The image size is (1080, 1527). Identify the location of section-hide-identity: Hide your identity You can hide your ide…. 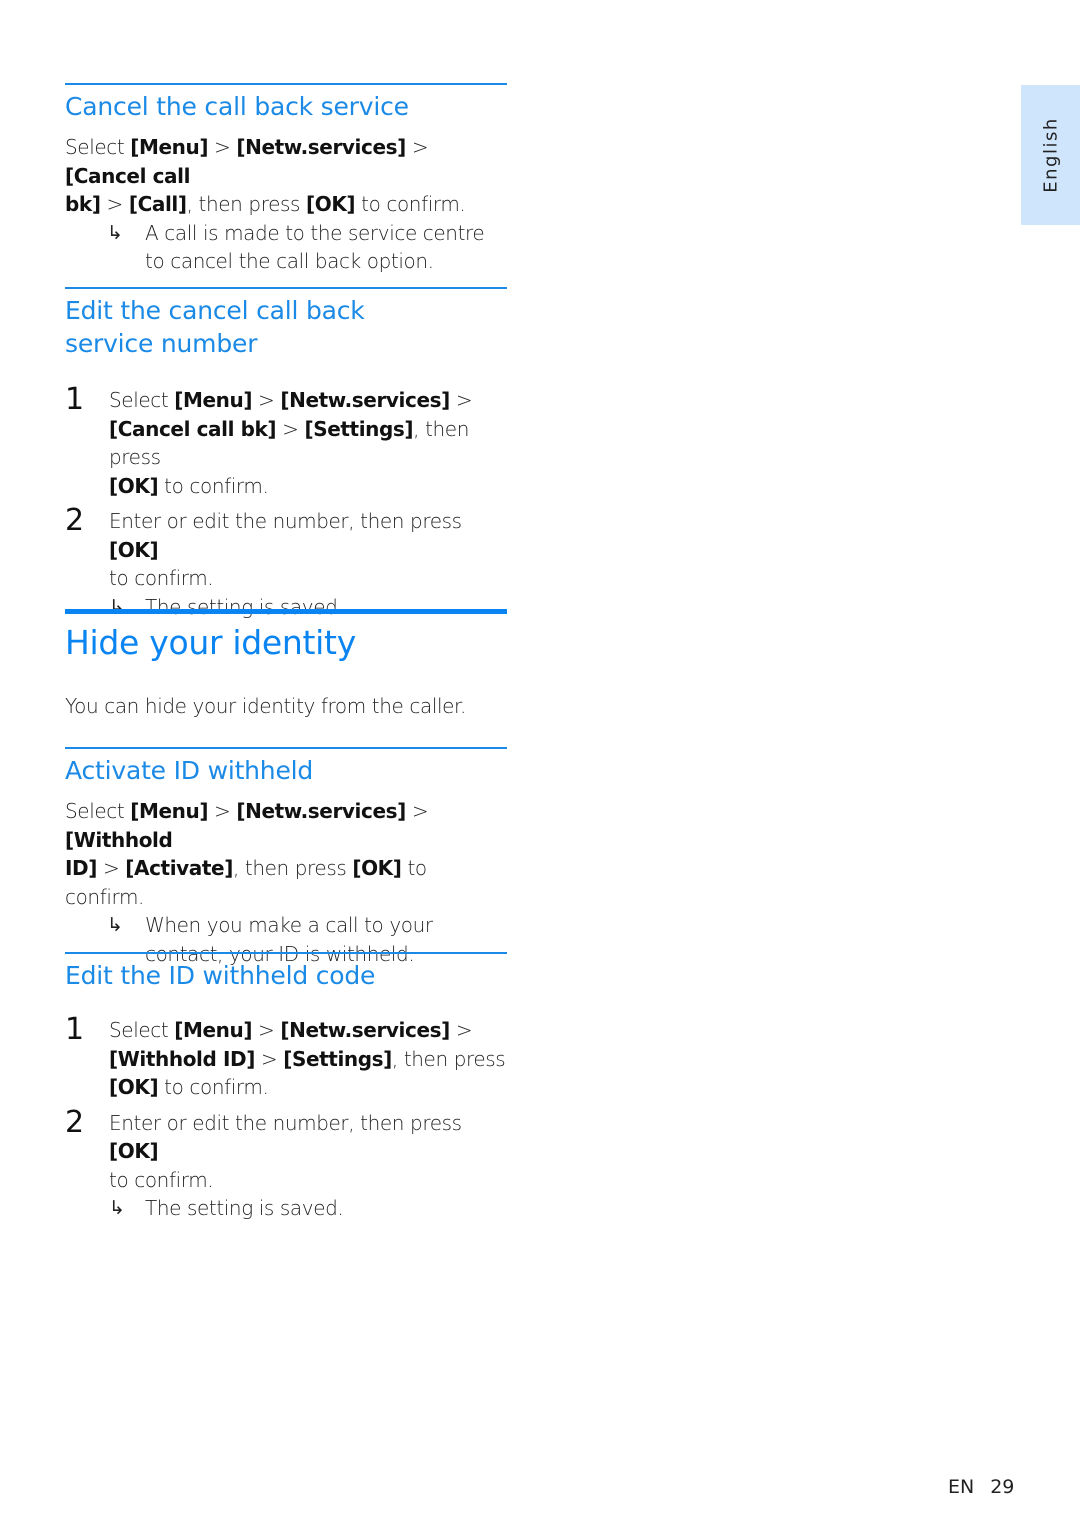
(286, 665).